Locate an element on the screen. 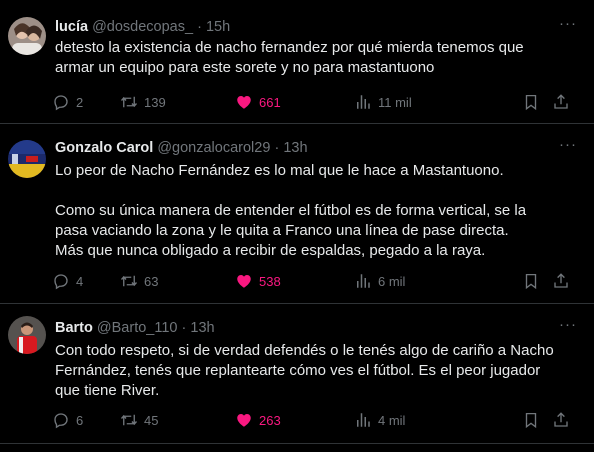 The image size is (594, 452). tweet-actions: 2 139 661 11 mil is located at coordinates (317, 102).